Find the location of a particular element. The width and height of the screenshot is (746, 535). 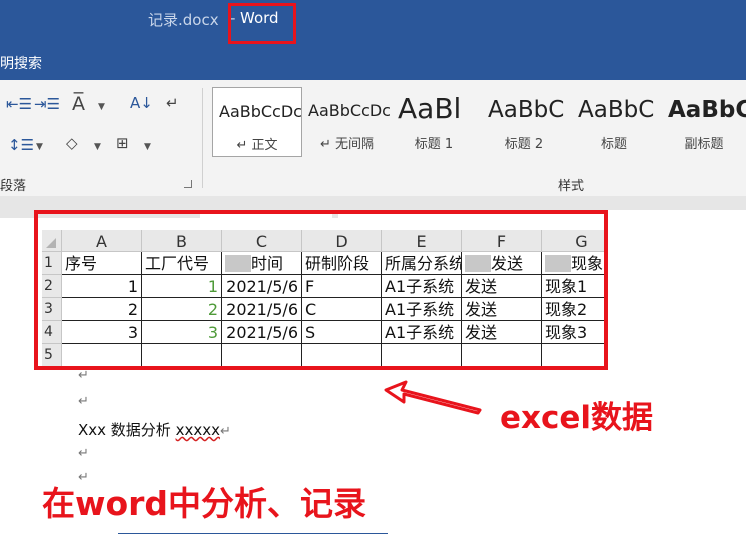

dialog-launcher-icon is located at coordinates (188, 184).